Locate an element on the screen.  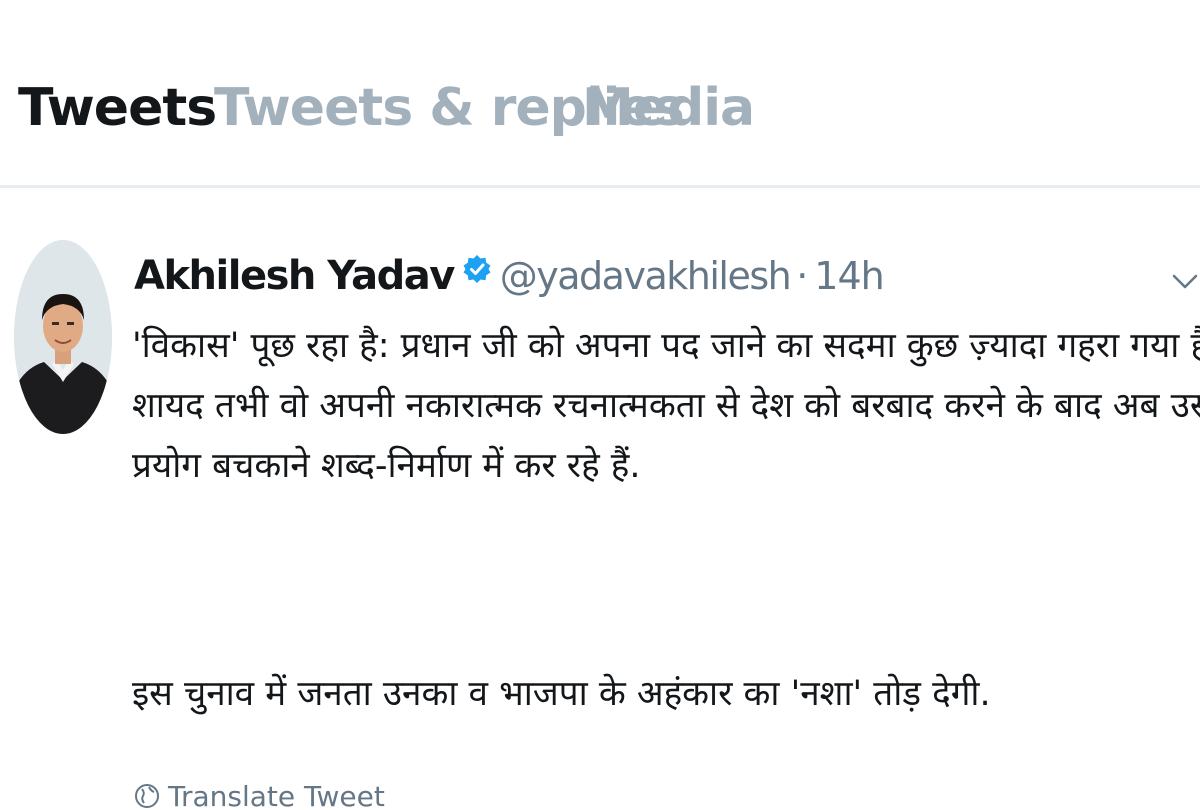
verified-badge-icon is located at coordinates (477, 269).